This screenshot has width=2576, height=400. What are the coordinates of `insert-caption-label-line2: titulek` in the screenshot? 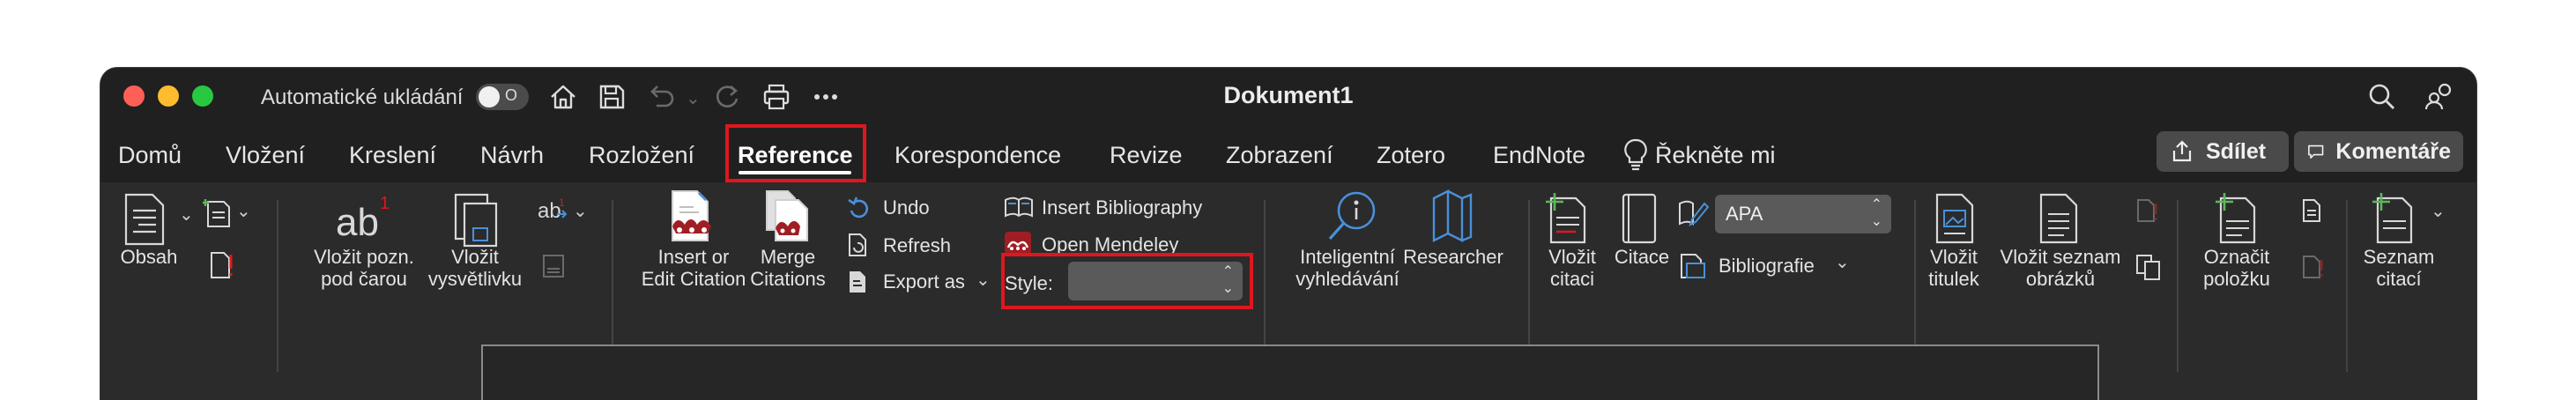 It's located at (1953, 279).